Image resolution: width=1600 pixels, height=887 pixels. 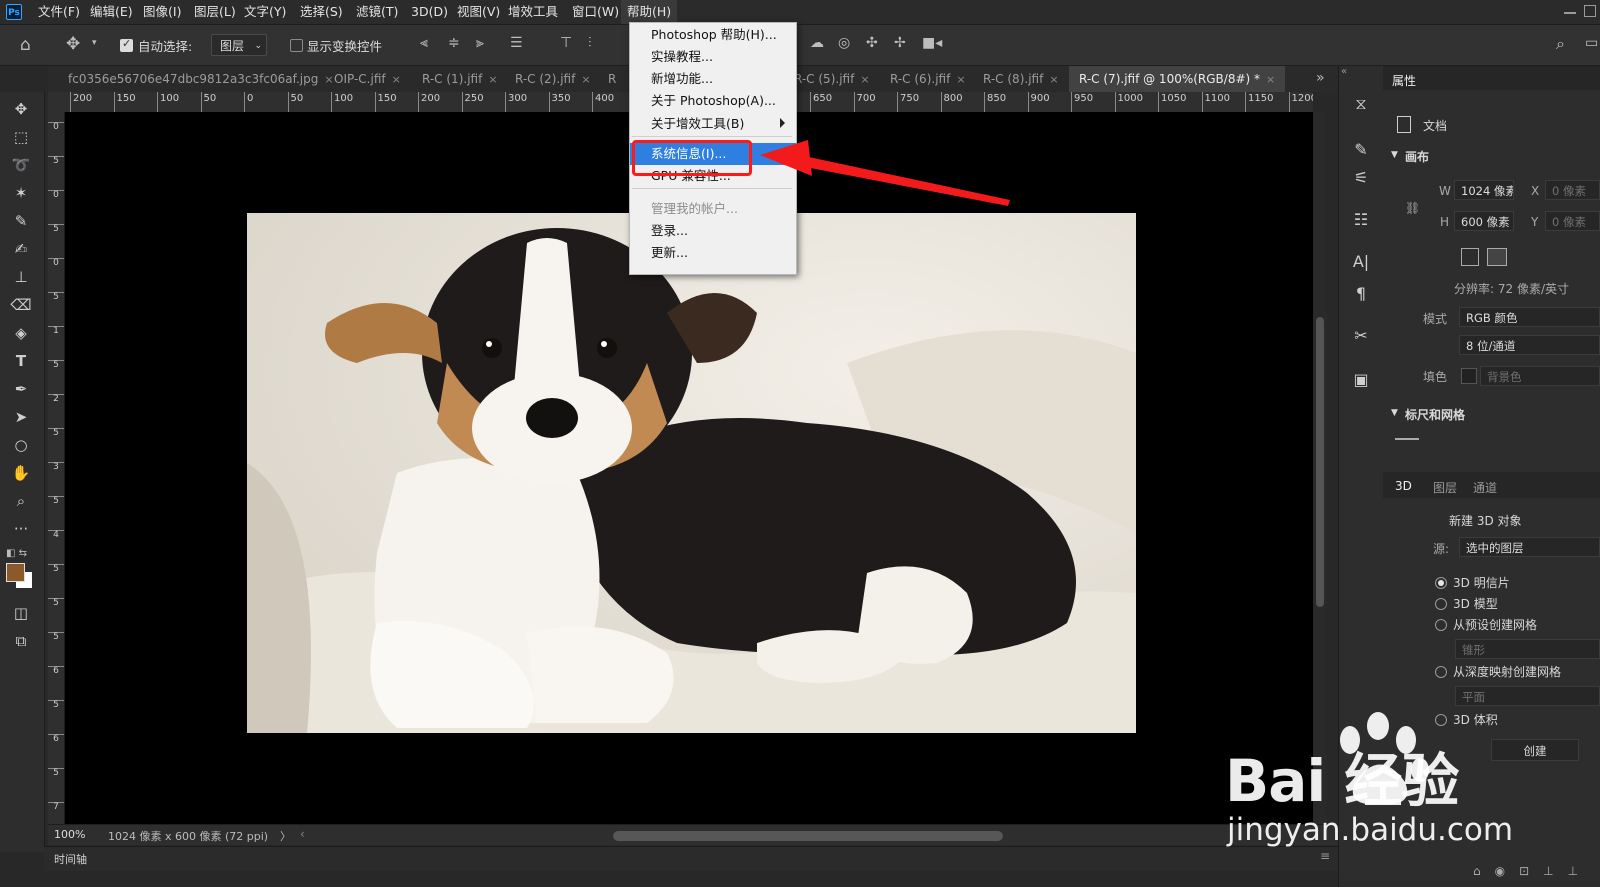 What do you see at coordinates (1469, 376) in the screenshot?
I see `fill-swatch` at bounding box center [1469, 376].